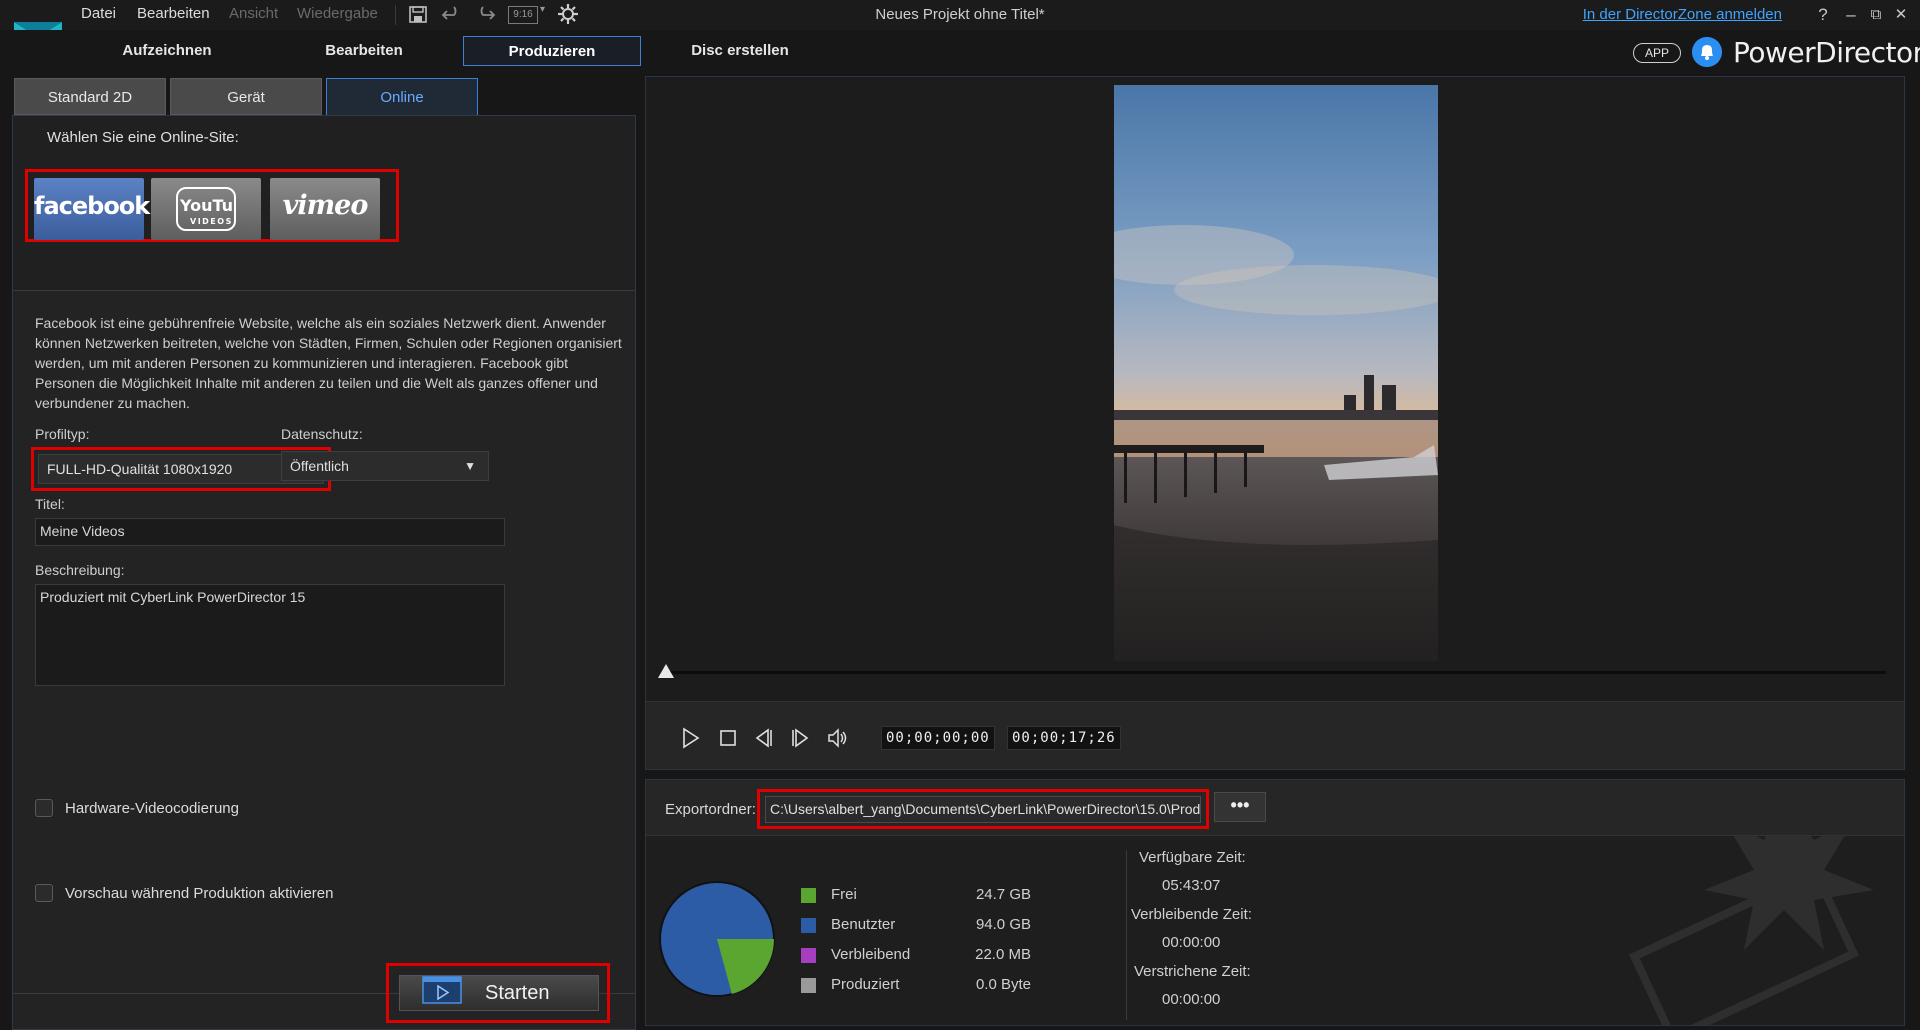 Image resolution: width=1920 pixels, height=1030 pixels. What do you see at coordinates (838, 738) in the screenshot?
I see `volume-icon` at bounding box center [838, 738].